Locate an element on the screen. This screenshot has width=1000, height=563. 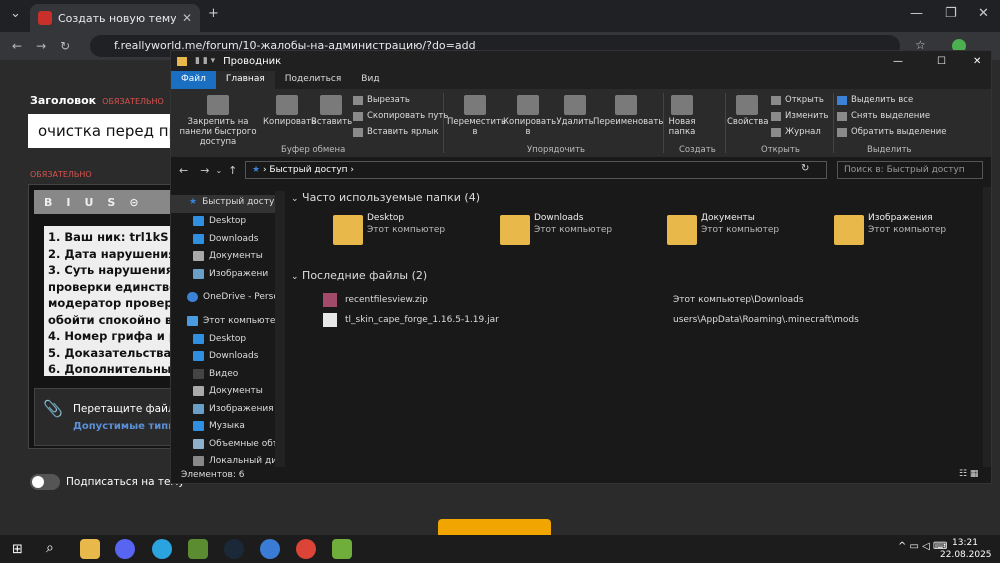
delete-button: Удалить is located at coordinates (575, 111).